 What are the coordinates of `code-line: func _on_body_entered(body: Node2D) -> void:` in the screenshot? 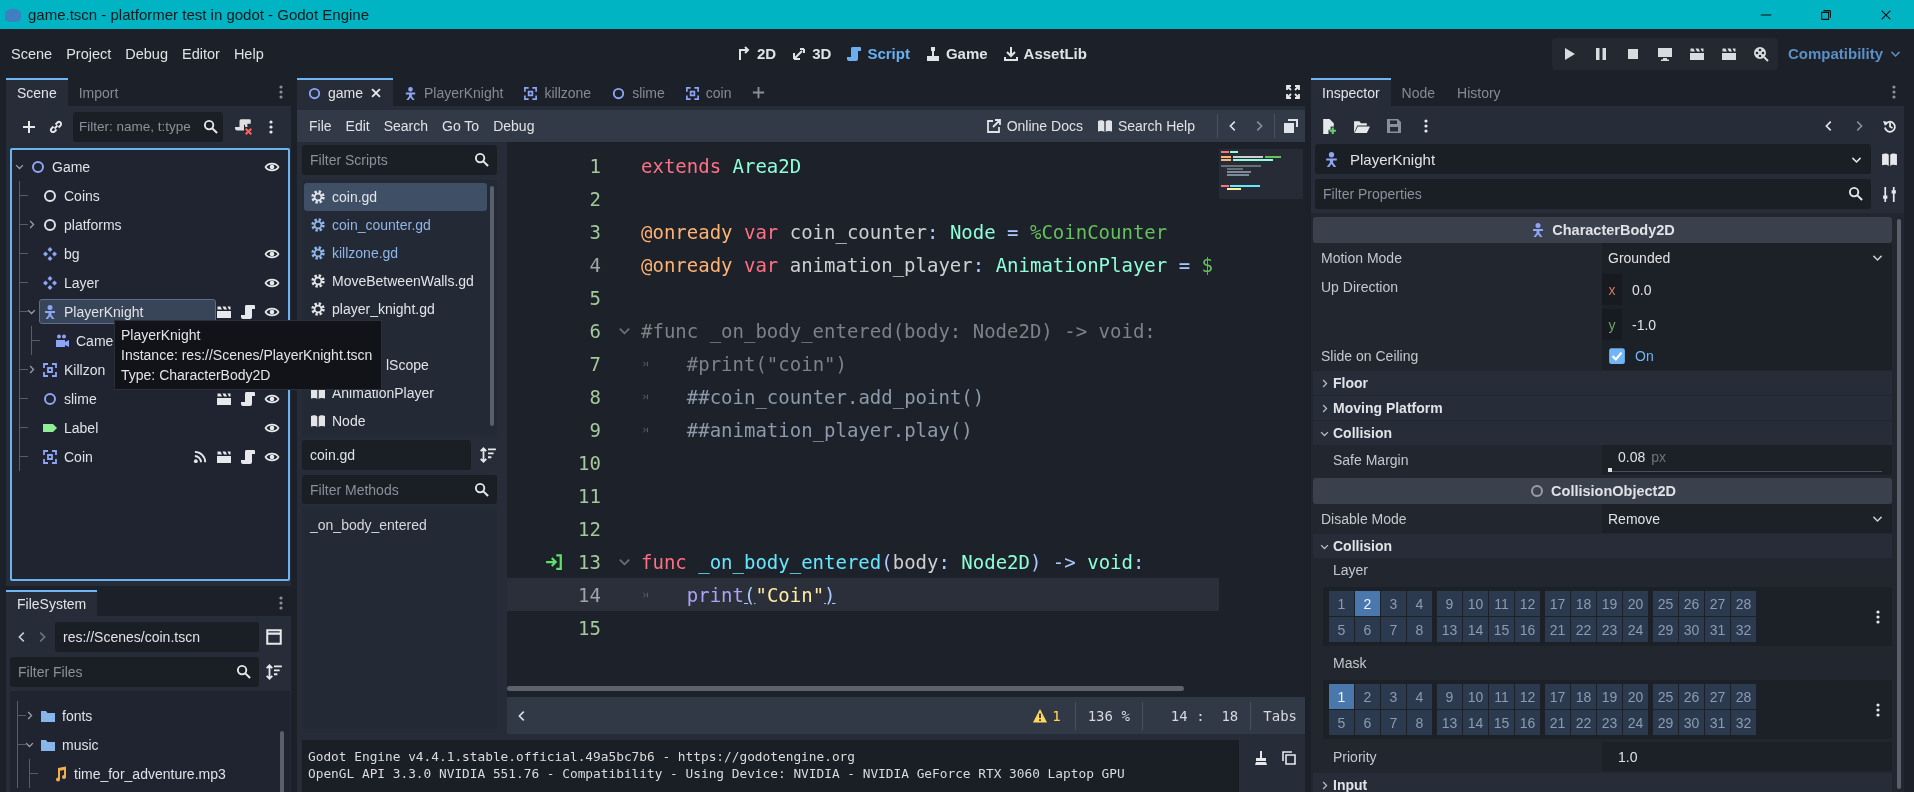 It's located at (893, 561).